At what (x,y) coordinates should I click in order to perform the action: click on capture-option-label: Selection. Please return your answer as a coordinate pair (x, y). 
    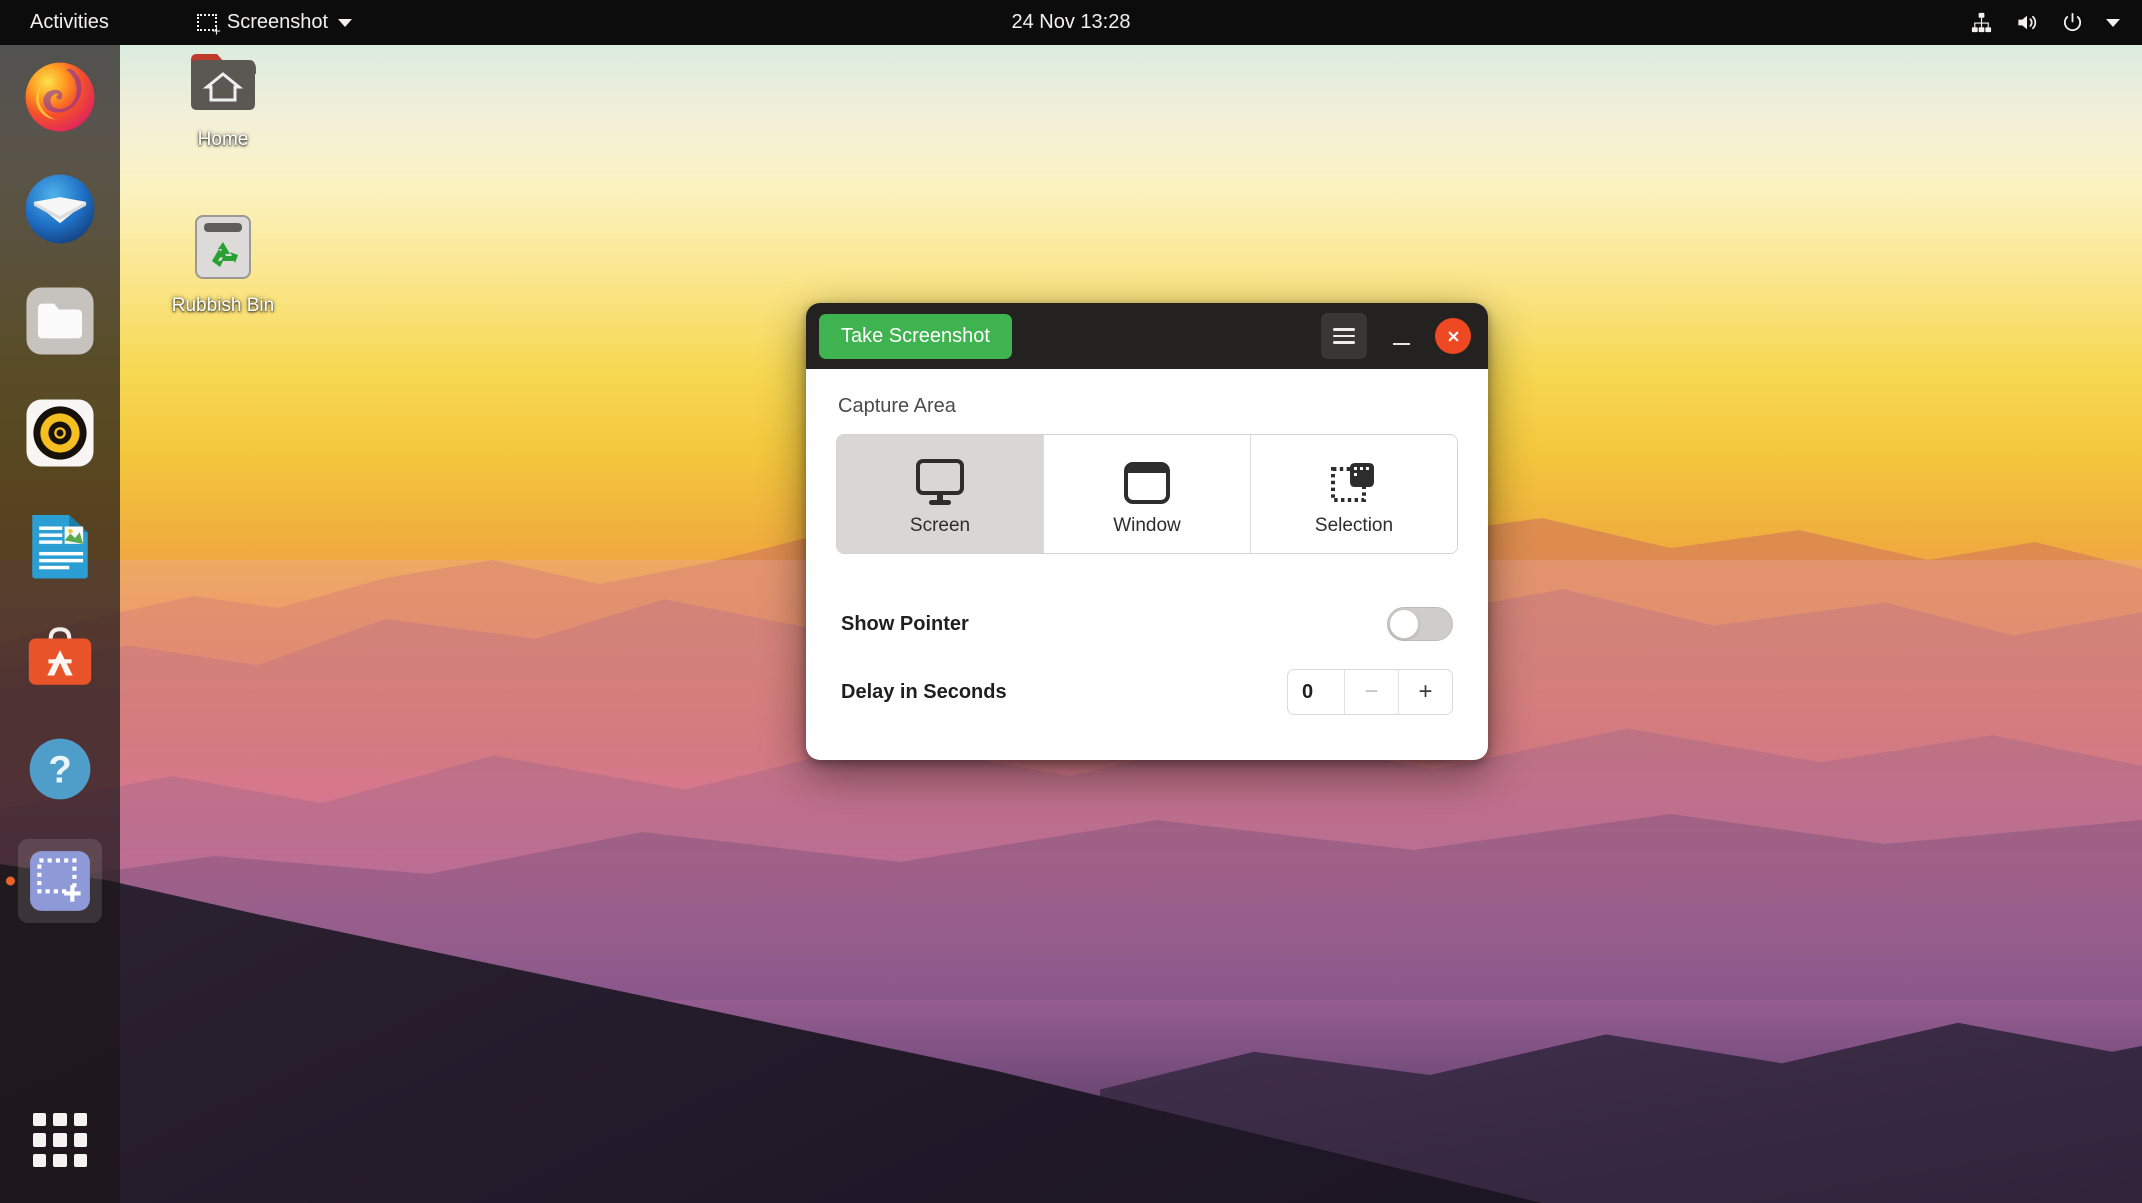
    Looking at the image, I should click on (1354, 525).